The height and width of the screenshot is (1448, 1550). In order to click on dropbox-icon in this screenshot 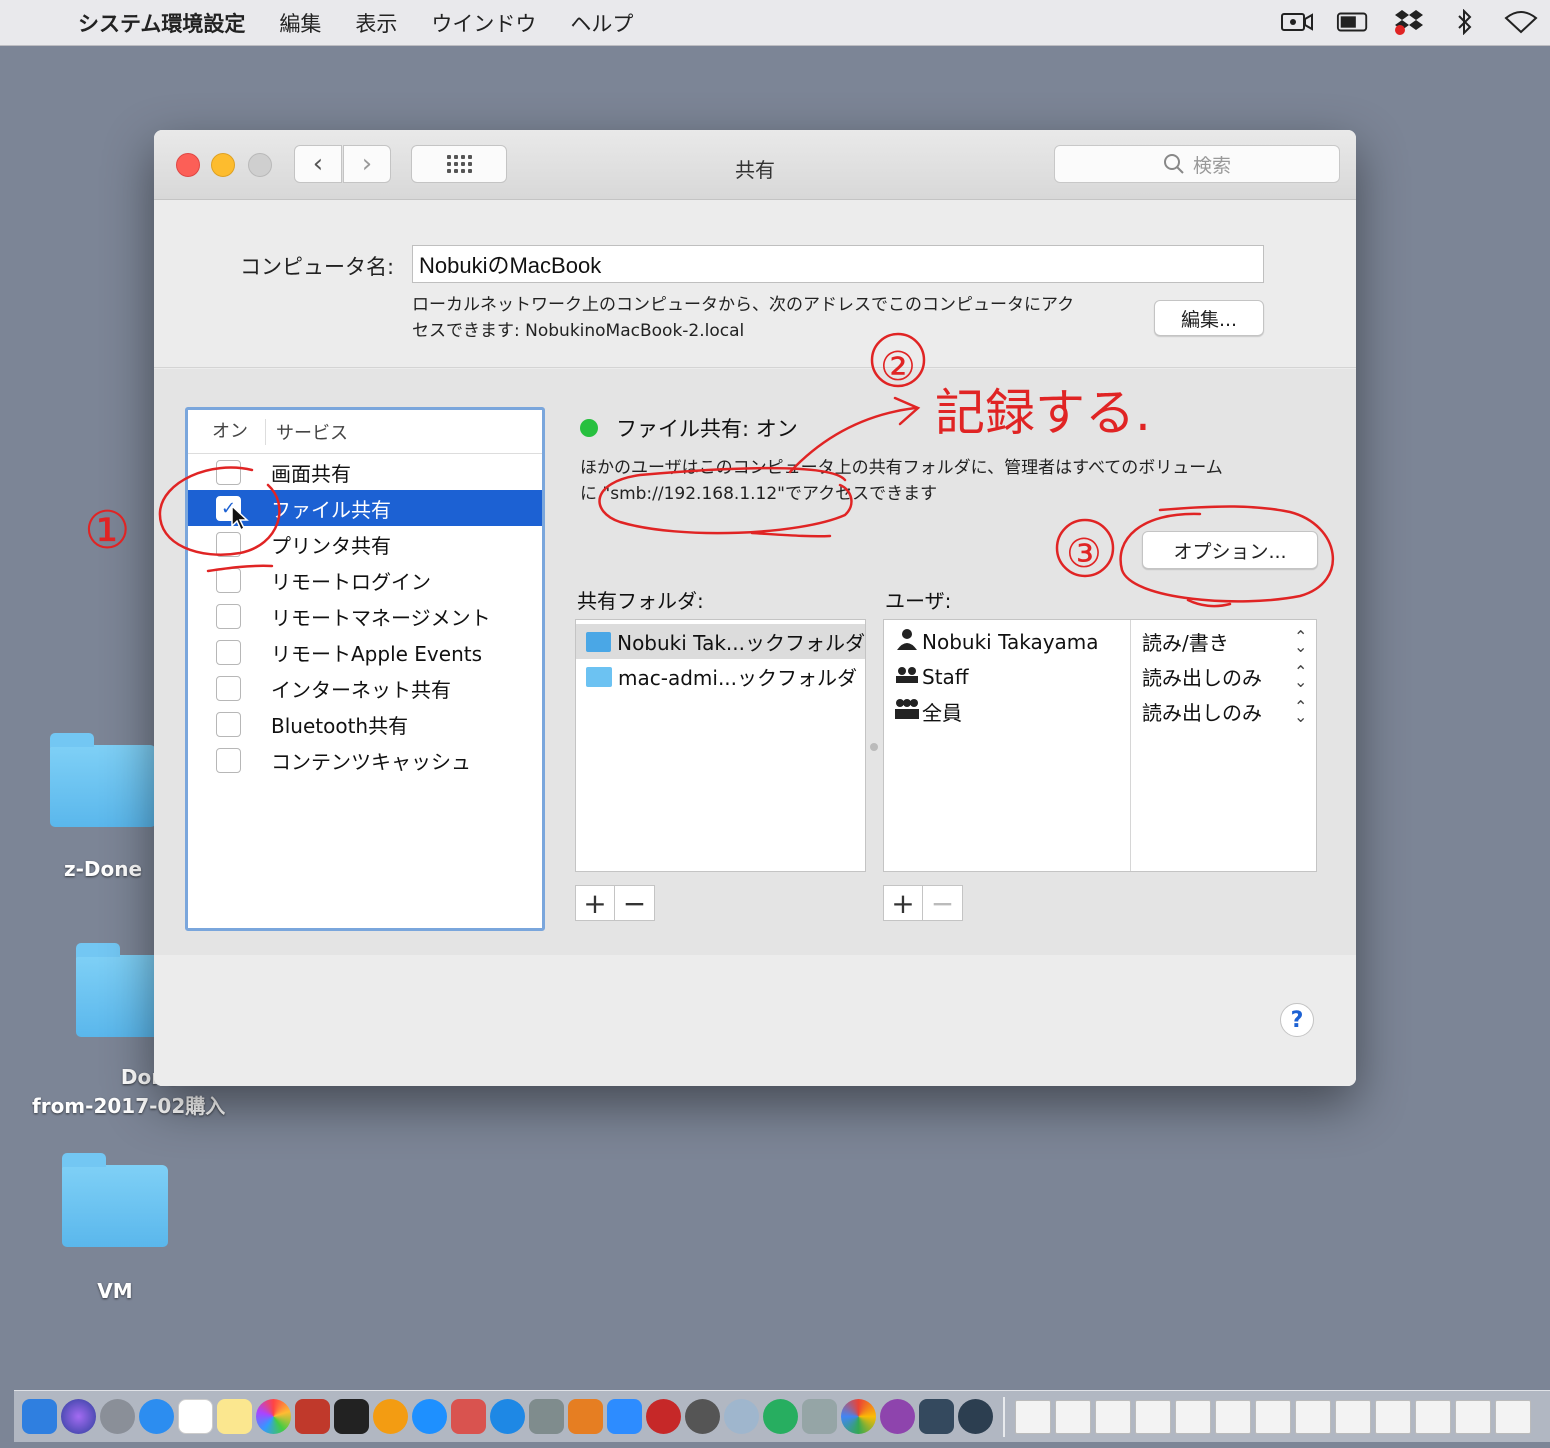, I will do `click(1409, 22)`.